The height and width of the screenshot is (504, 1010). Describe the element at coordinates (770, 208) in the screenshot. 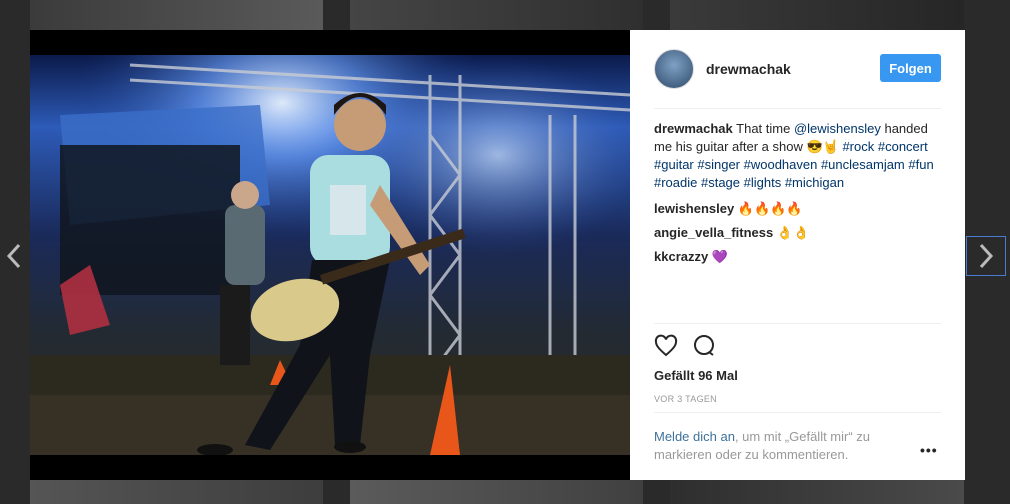

I see `comment-text: 🔥🔥🔥🔥` at that location.